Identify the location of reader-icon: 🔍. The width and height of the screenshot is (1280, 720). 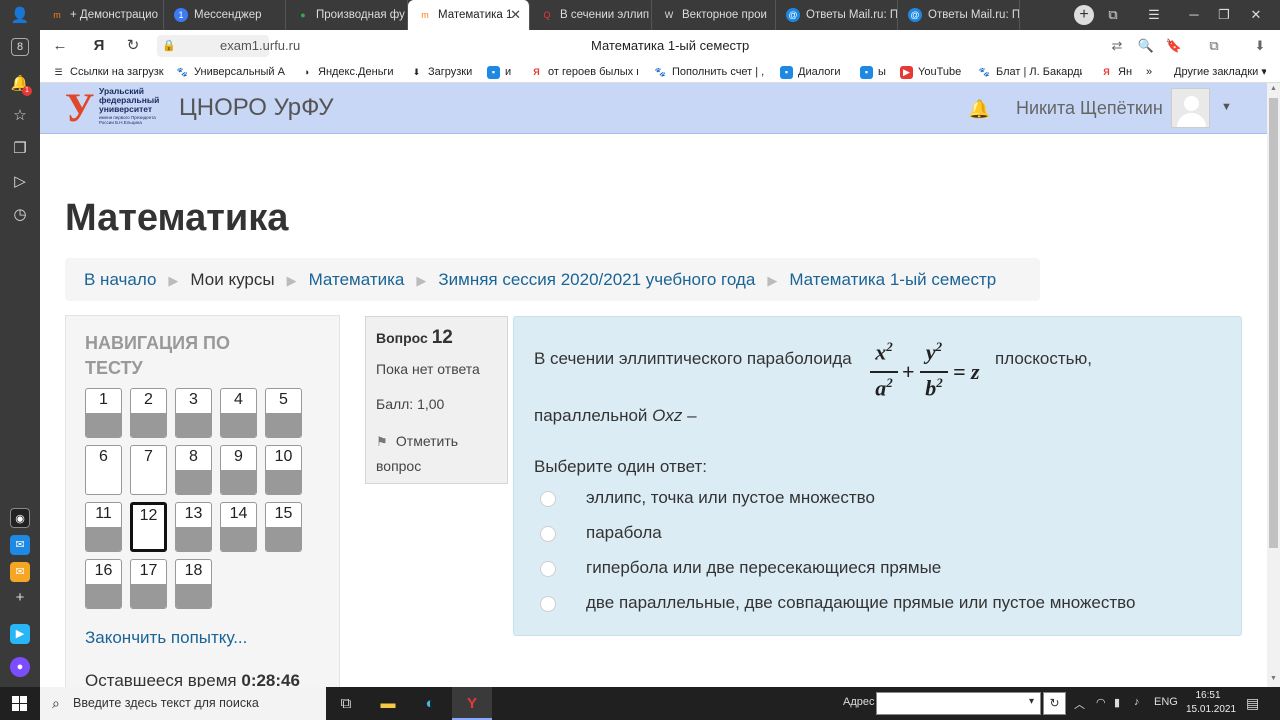
(1146, 46).